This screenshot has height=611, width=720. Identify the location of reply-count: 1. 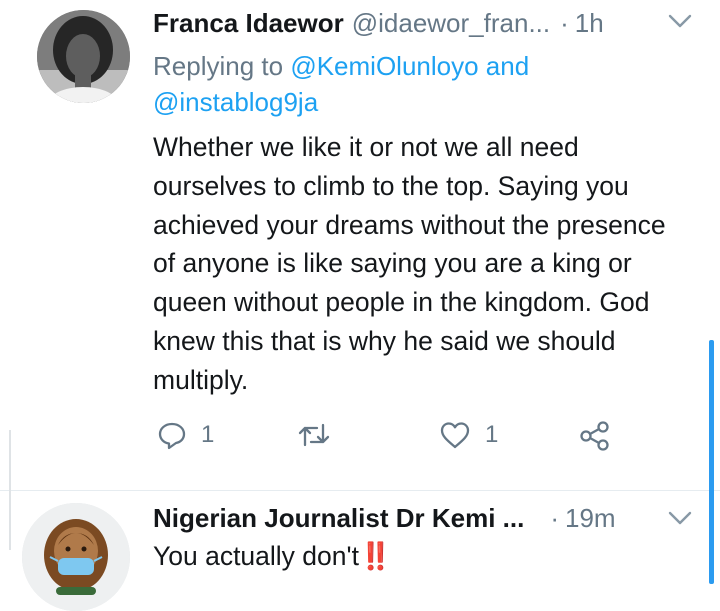
(208, 434).